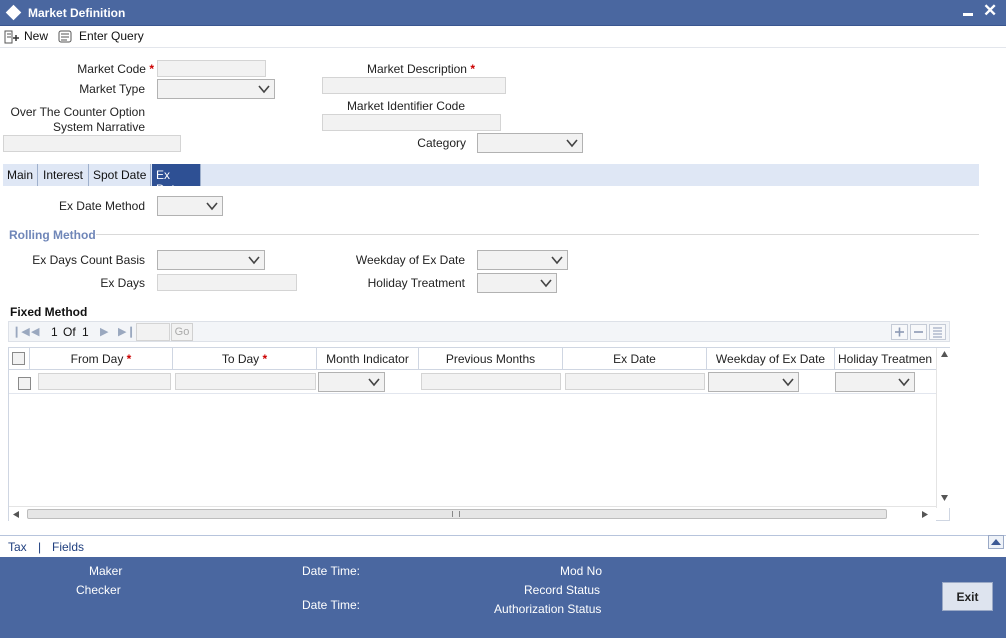 This screenshot has height=638, width=1006. I want to click on tab-main: Main, so click(20, 175).